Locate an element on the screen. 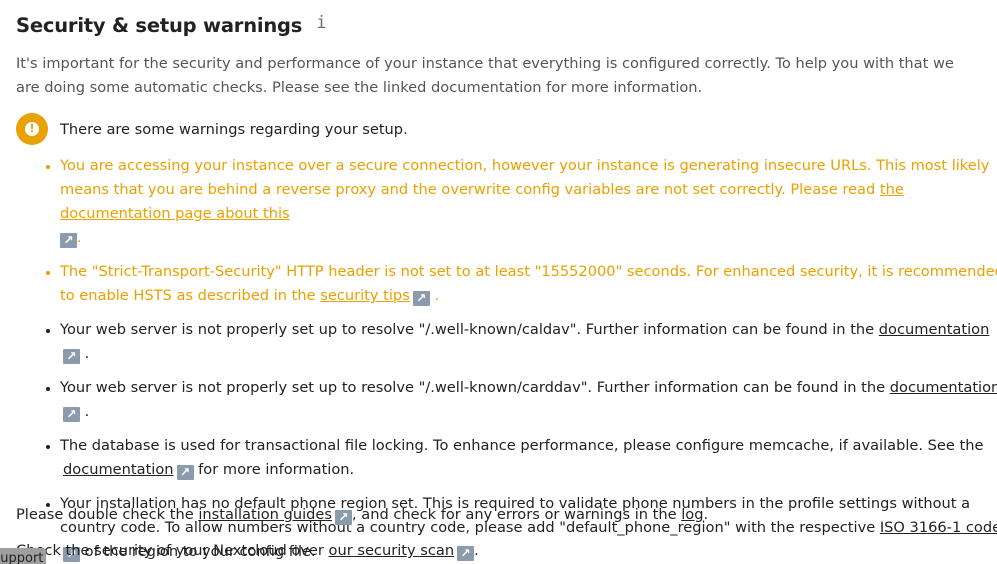 This screenshot has height=564, width=997. warning-icon: ! is located at coordinates (32, 129).